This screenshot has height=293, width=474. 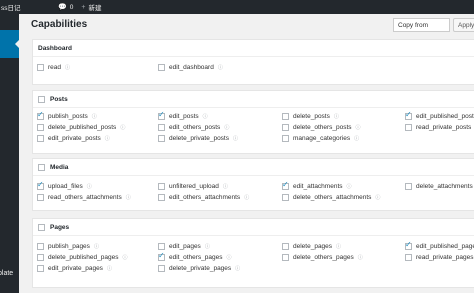 I want to click on cap-edit-attachments: edit_attachments ⓘ, so click(x=317, y=185).